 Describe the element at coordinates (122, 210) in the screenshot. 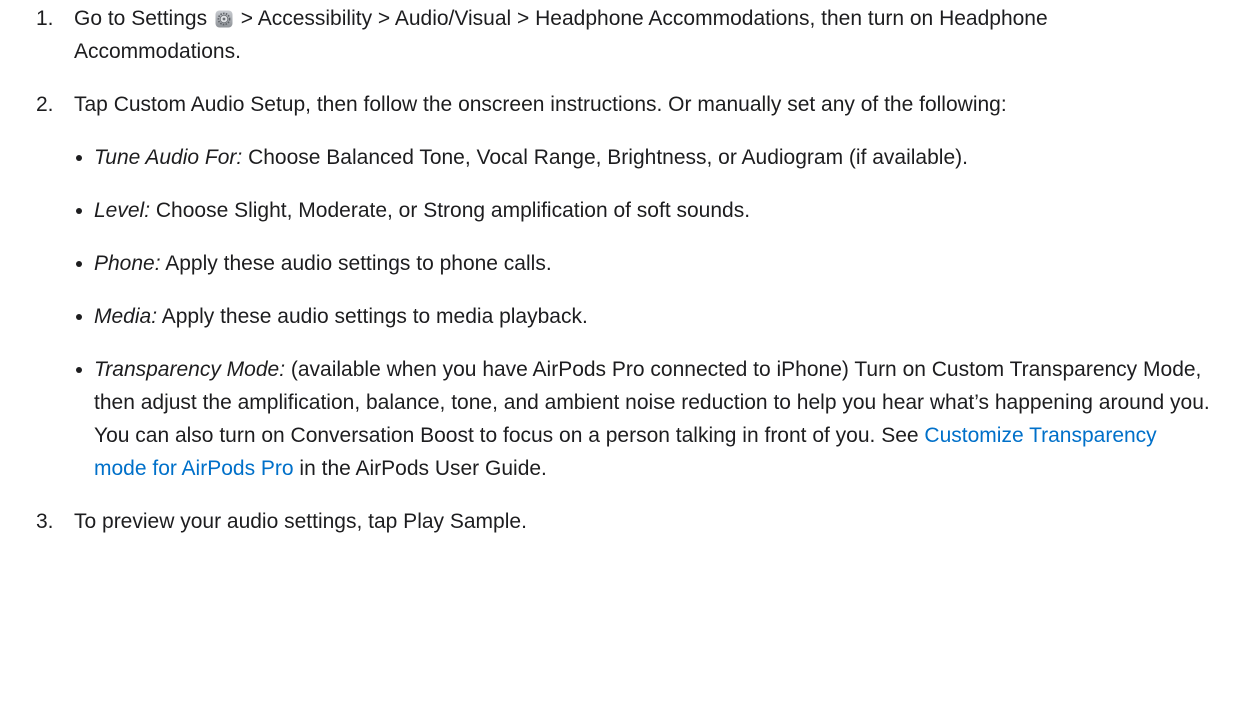

I see `option-term: Level:` at that location.